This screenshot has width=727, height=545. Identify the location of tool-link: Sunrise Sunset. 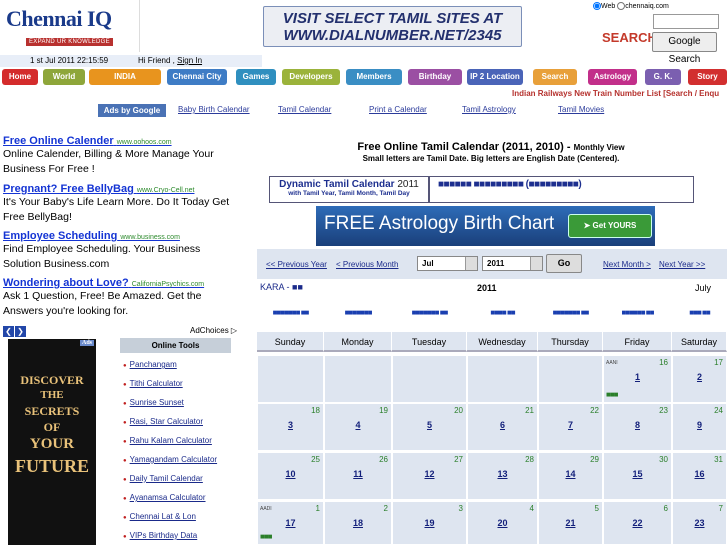
(153, 402).